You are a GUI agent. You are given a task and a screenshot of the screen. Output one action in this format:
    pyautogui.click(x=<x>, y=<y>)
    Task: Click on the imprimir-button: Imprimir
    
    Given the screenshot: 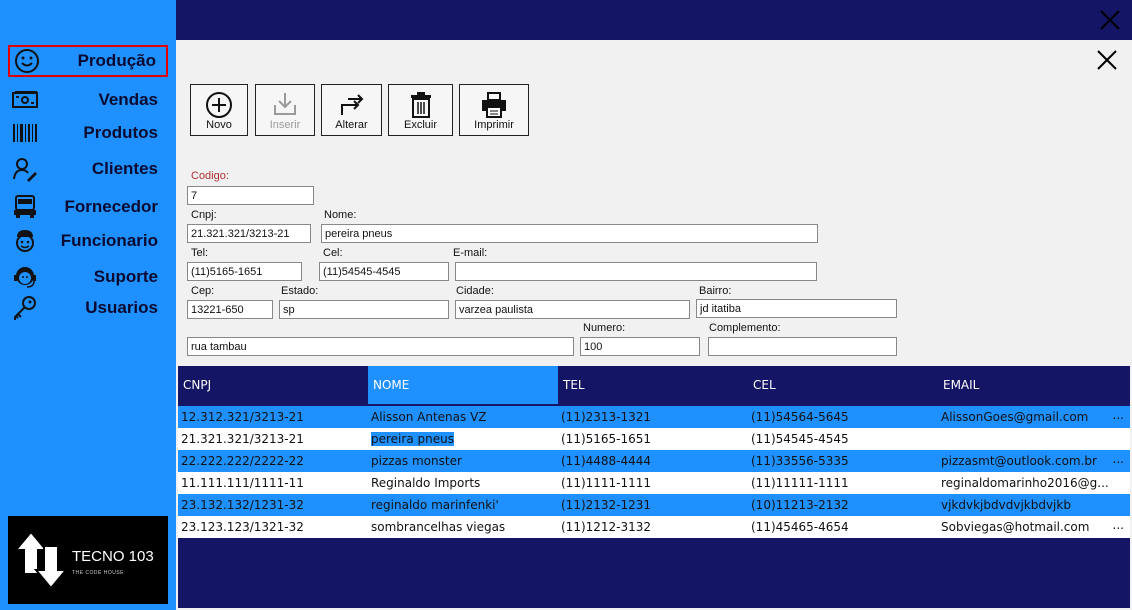 What is the action you would take?
    pyautogui.click(x=494, y=110)
    